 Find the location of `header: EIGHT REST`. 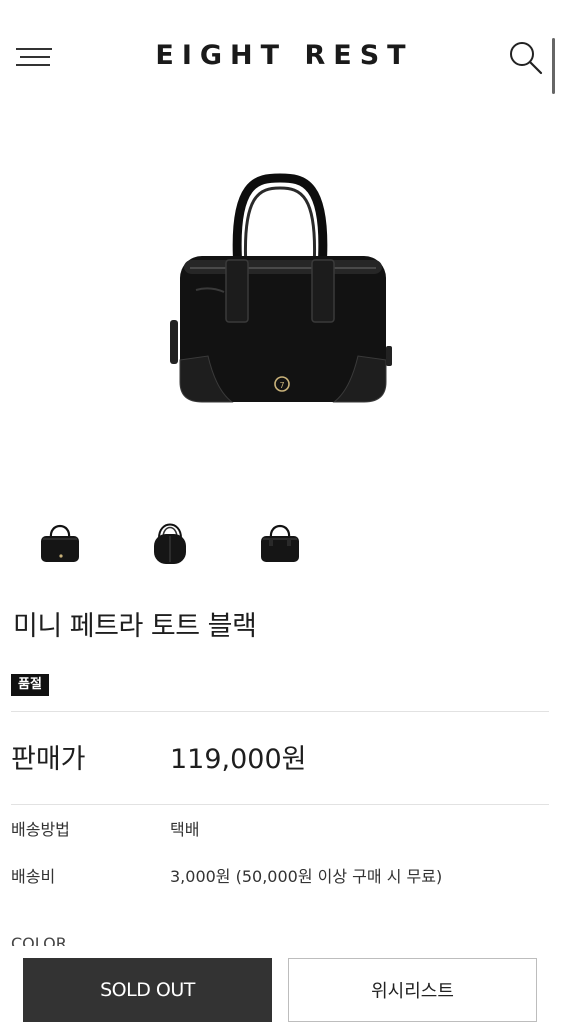

header: EIGHT REST is located at coordinates (280, 57).